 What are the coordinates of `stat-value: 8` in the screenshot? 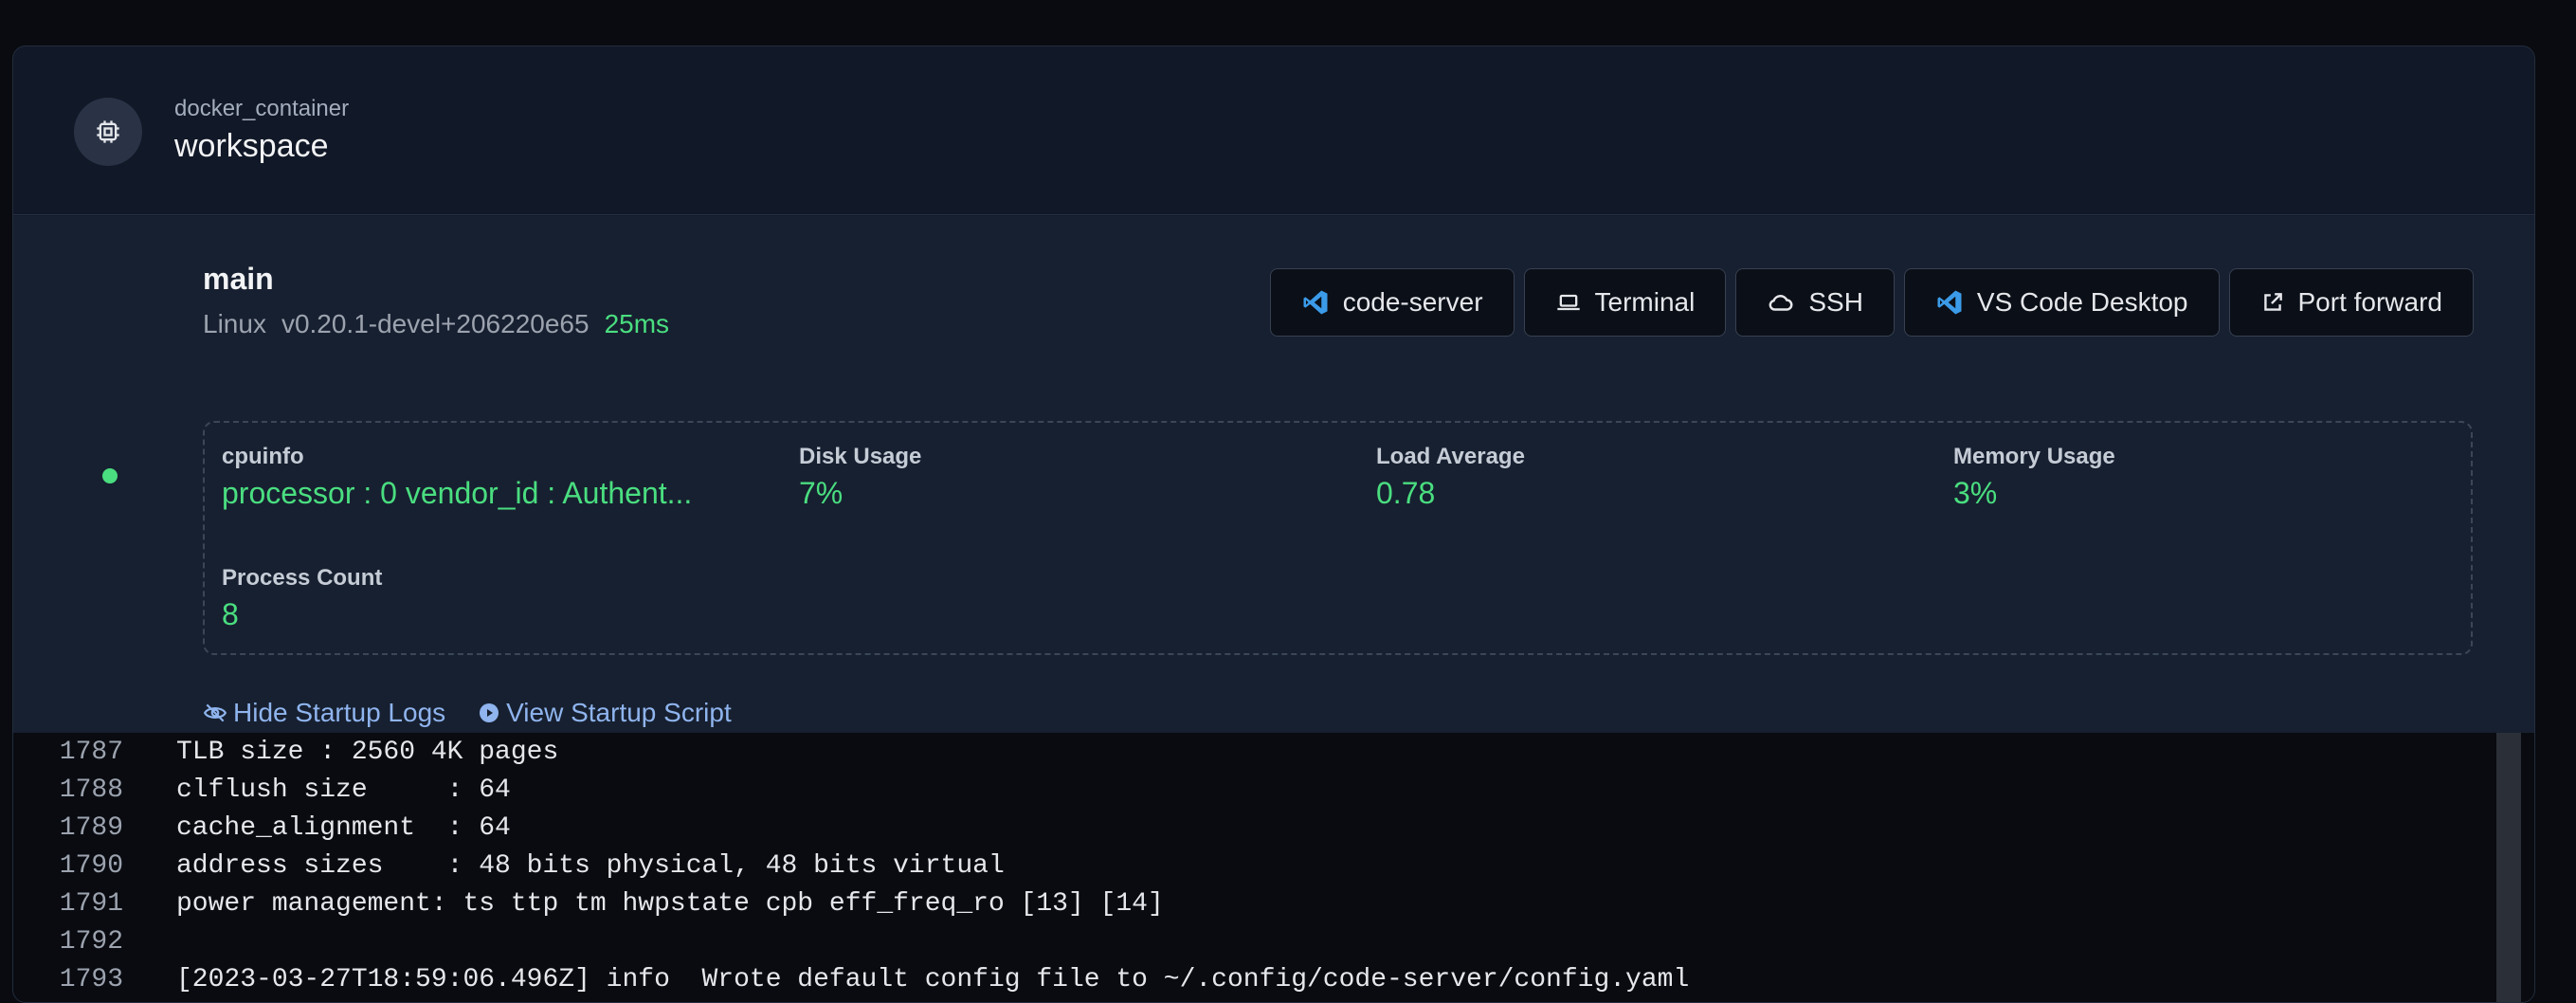 It's located at (230, 614).